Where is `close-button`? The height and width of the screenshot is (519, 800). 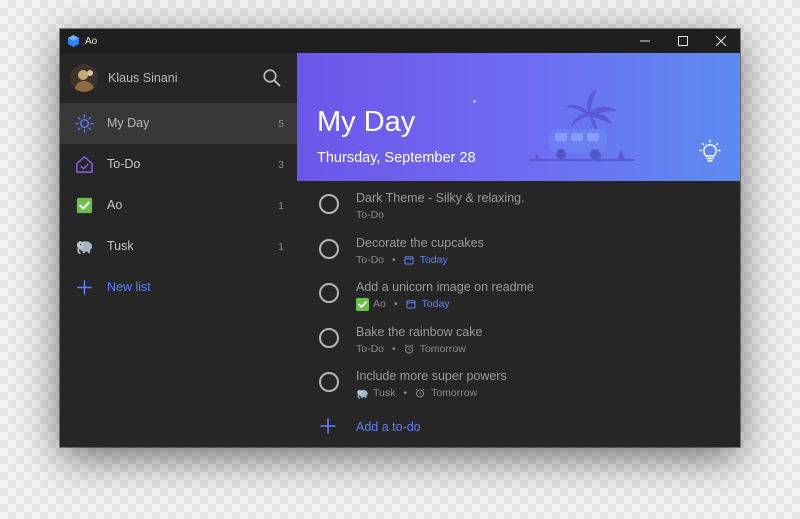 close-button is located at coordinates (721, 41).